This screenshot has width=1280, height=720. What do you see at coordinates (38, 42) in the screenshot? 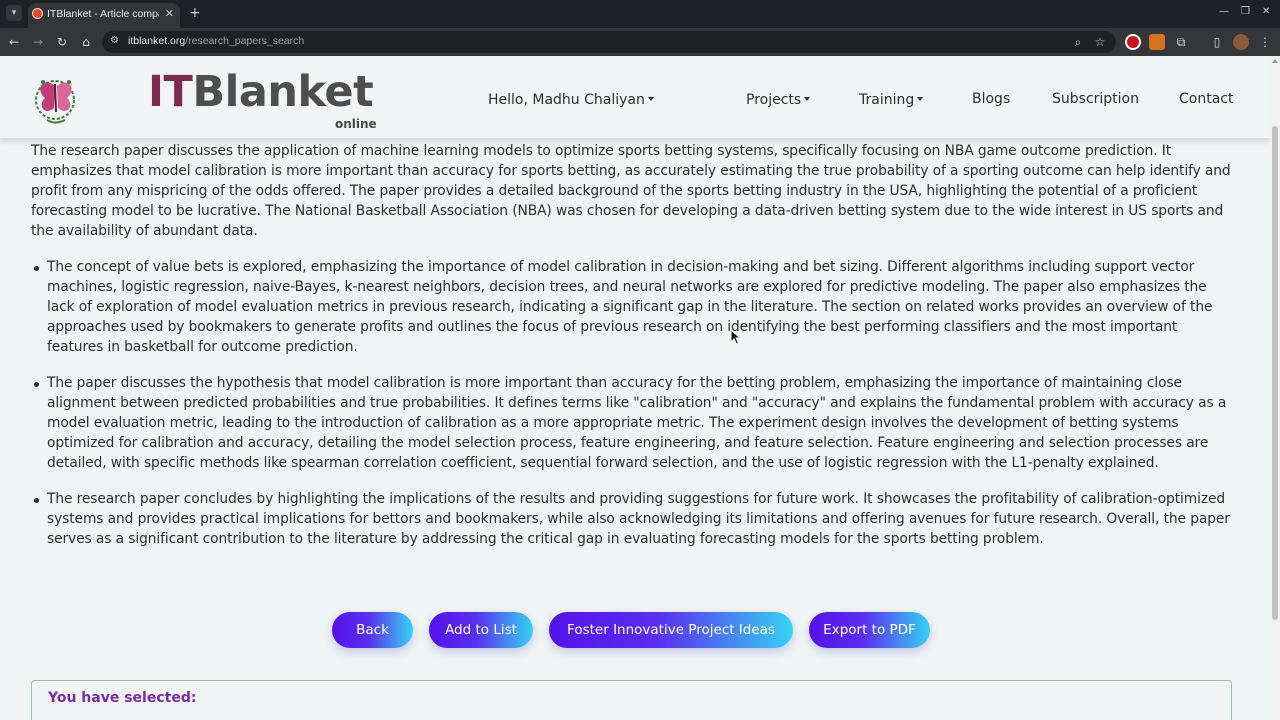
I see `forward-arrow-icon: →` at bounding box center [38, 42].